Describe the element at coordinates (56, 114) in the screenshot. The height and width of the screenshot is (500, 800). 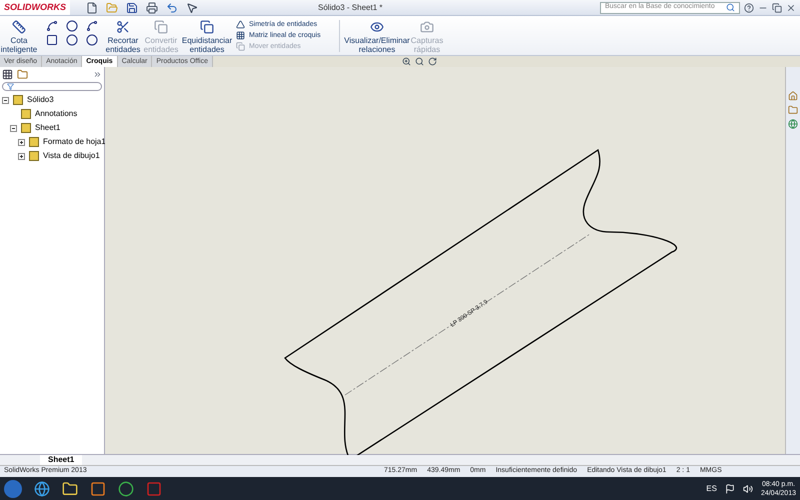
I see `tree-item: Annotations` at that location.